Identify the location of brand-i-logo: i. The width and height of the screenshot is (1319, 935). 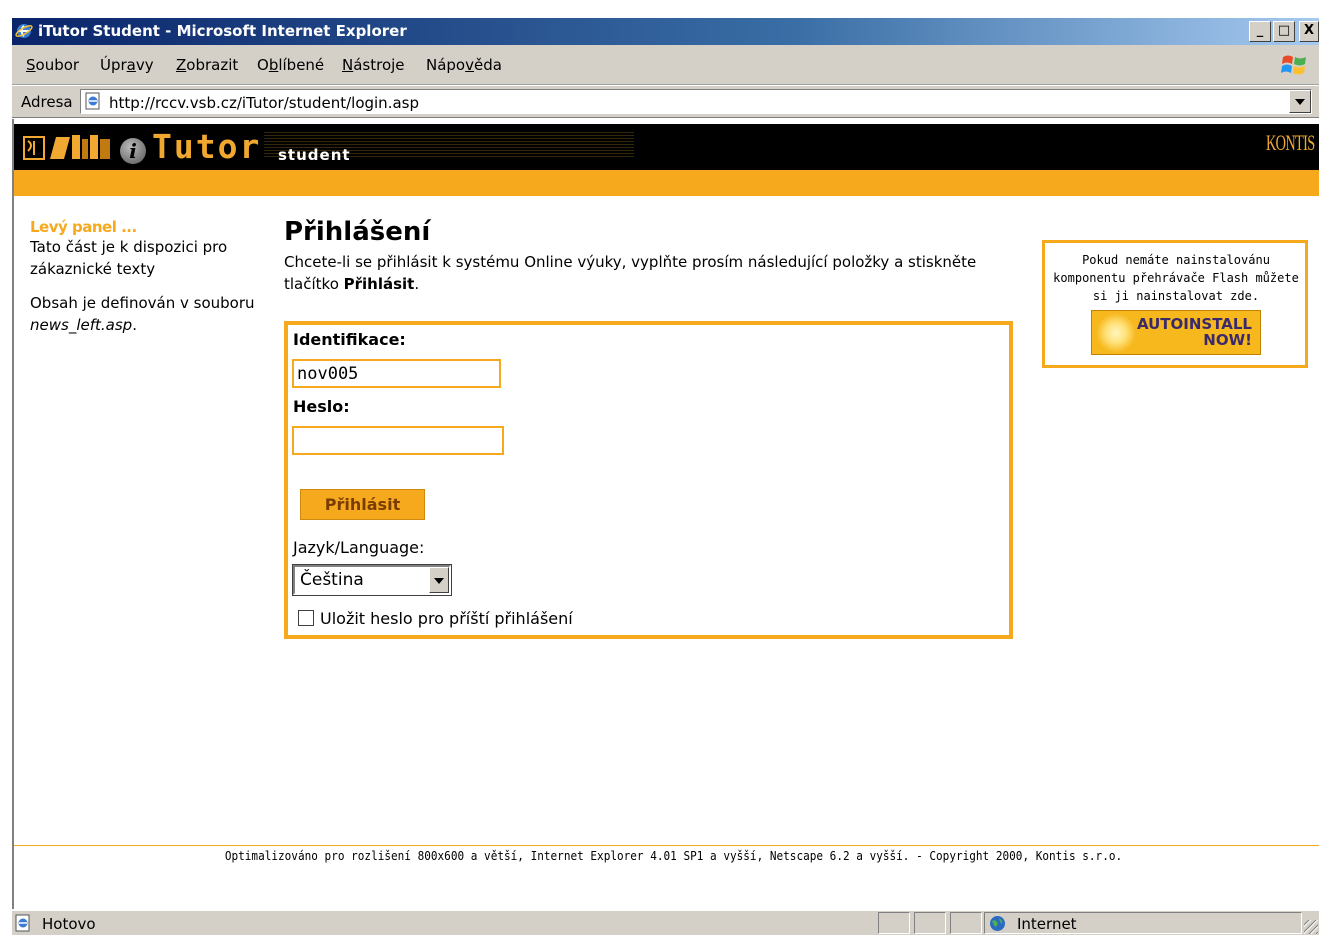
(133, 151).